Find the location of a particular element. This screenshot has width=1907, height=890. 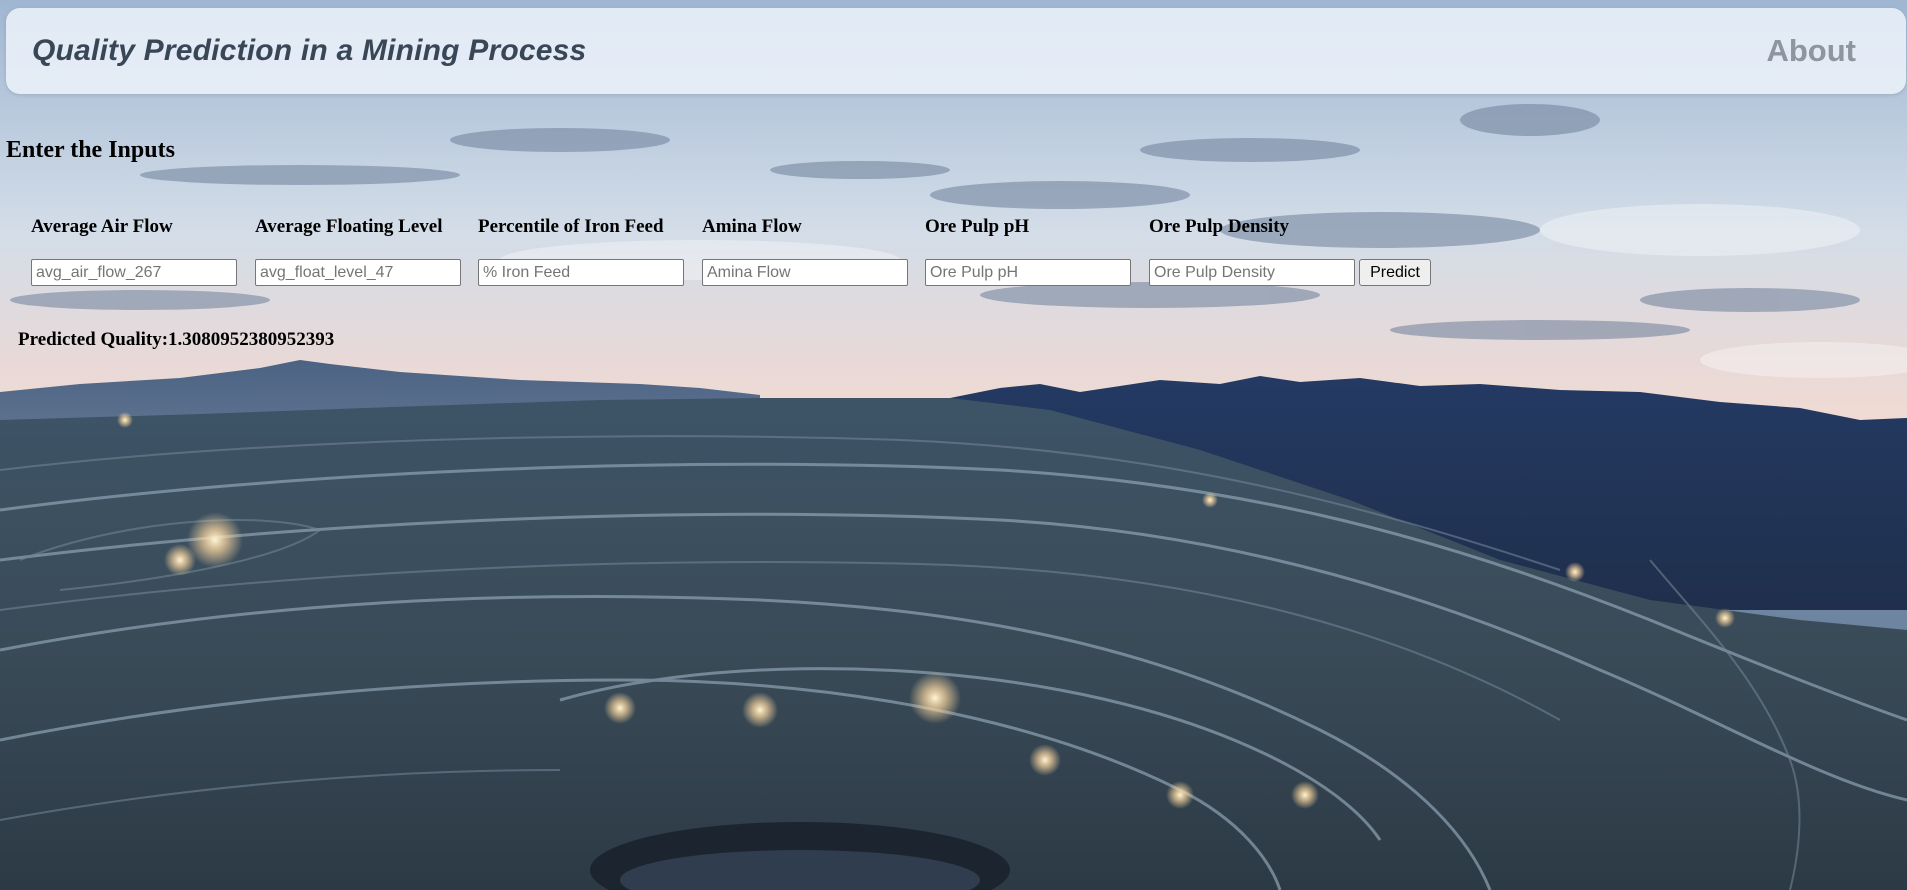

label-ore-pulp-ph: Ore Pulp pH is located at coordinates (977, 226).